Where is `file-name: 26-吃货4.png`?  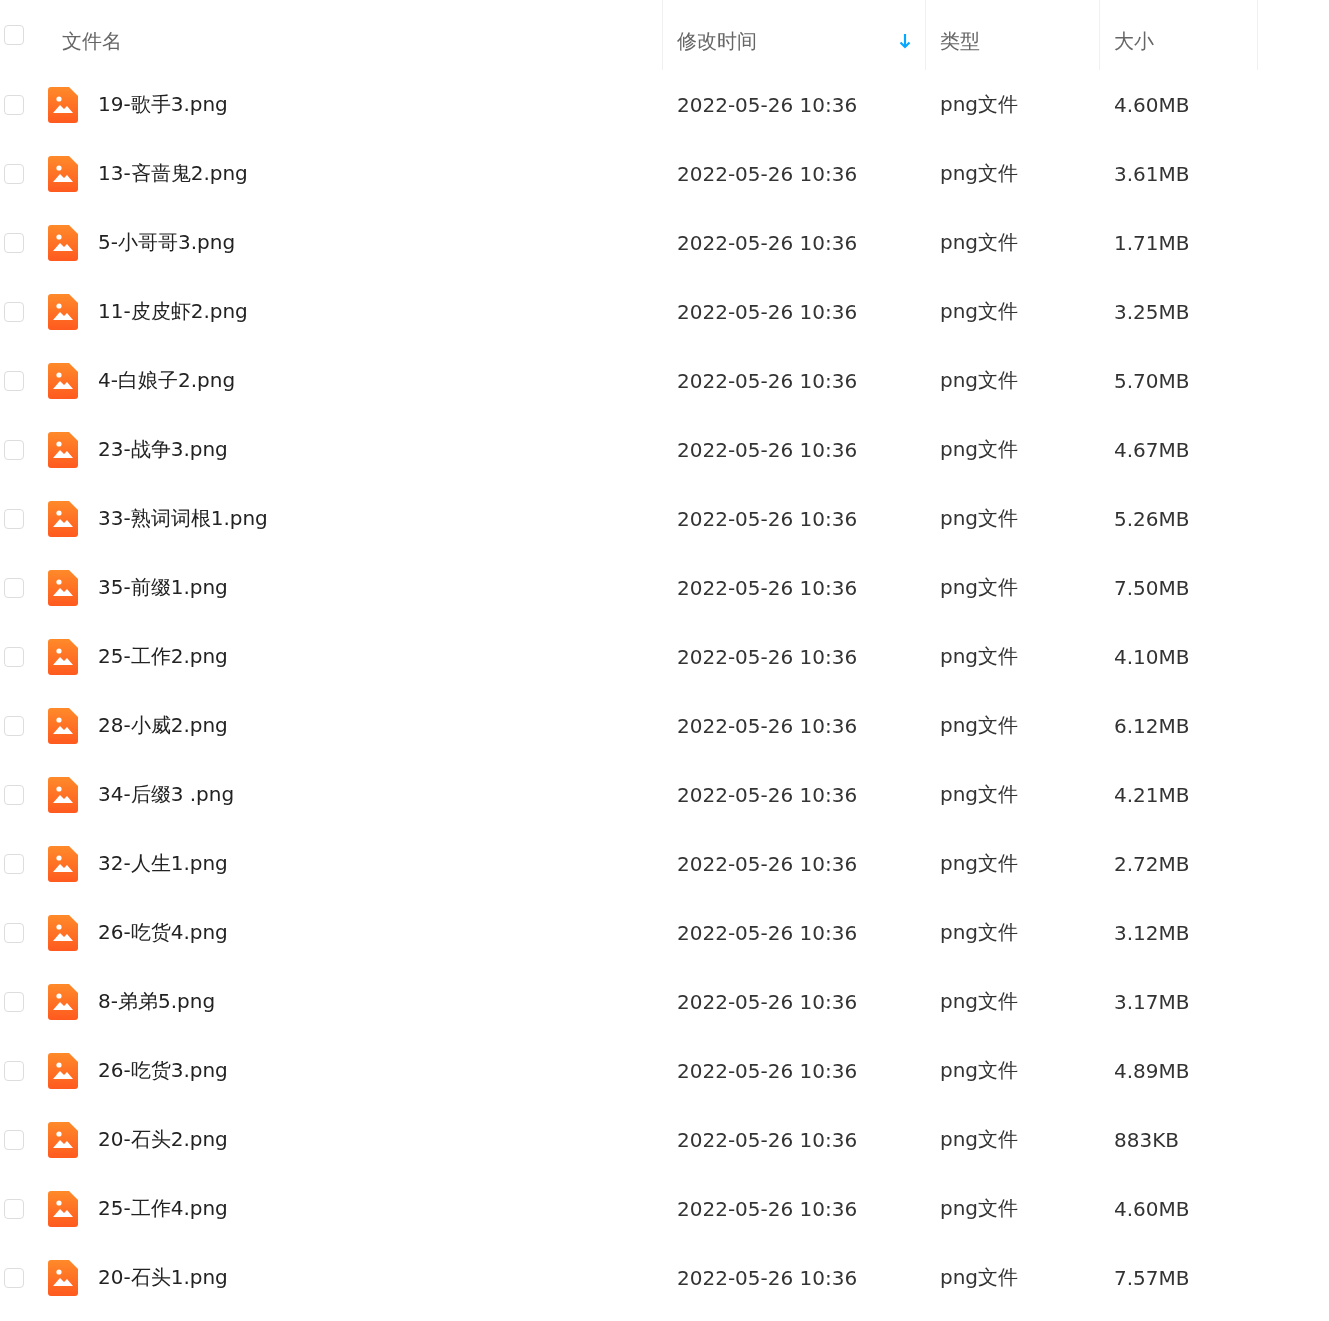
file-name: 26-吃货4.png is located at coordinates (163, 932).